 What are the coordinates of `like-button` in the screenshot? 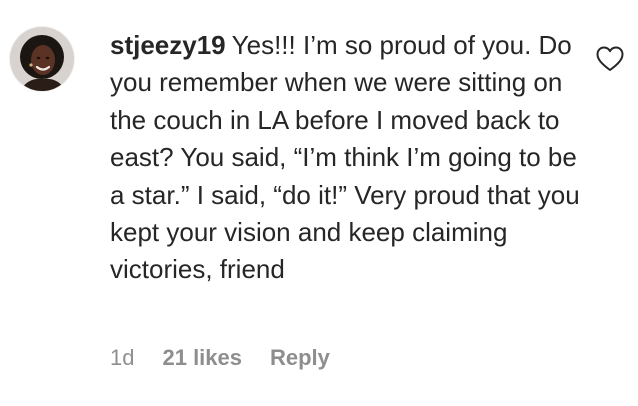 It's located at (610, 59).